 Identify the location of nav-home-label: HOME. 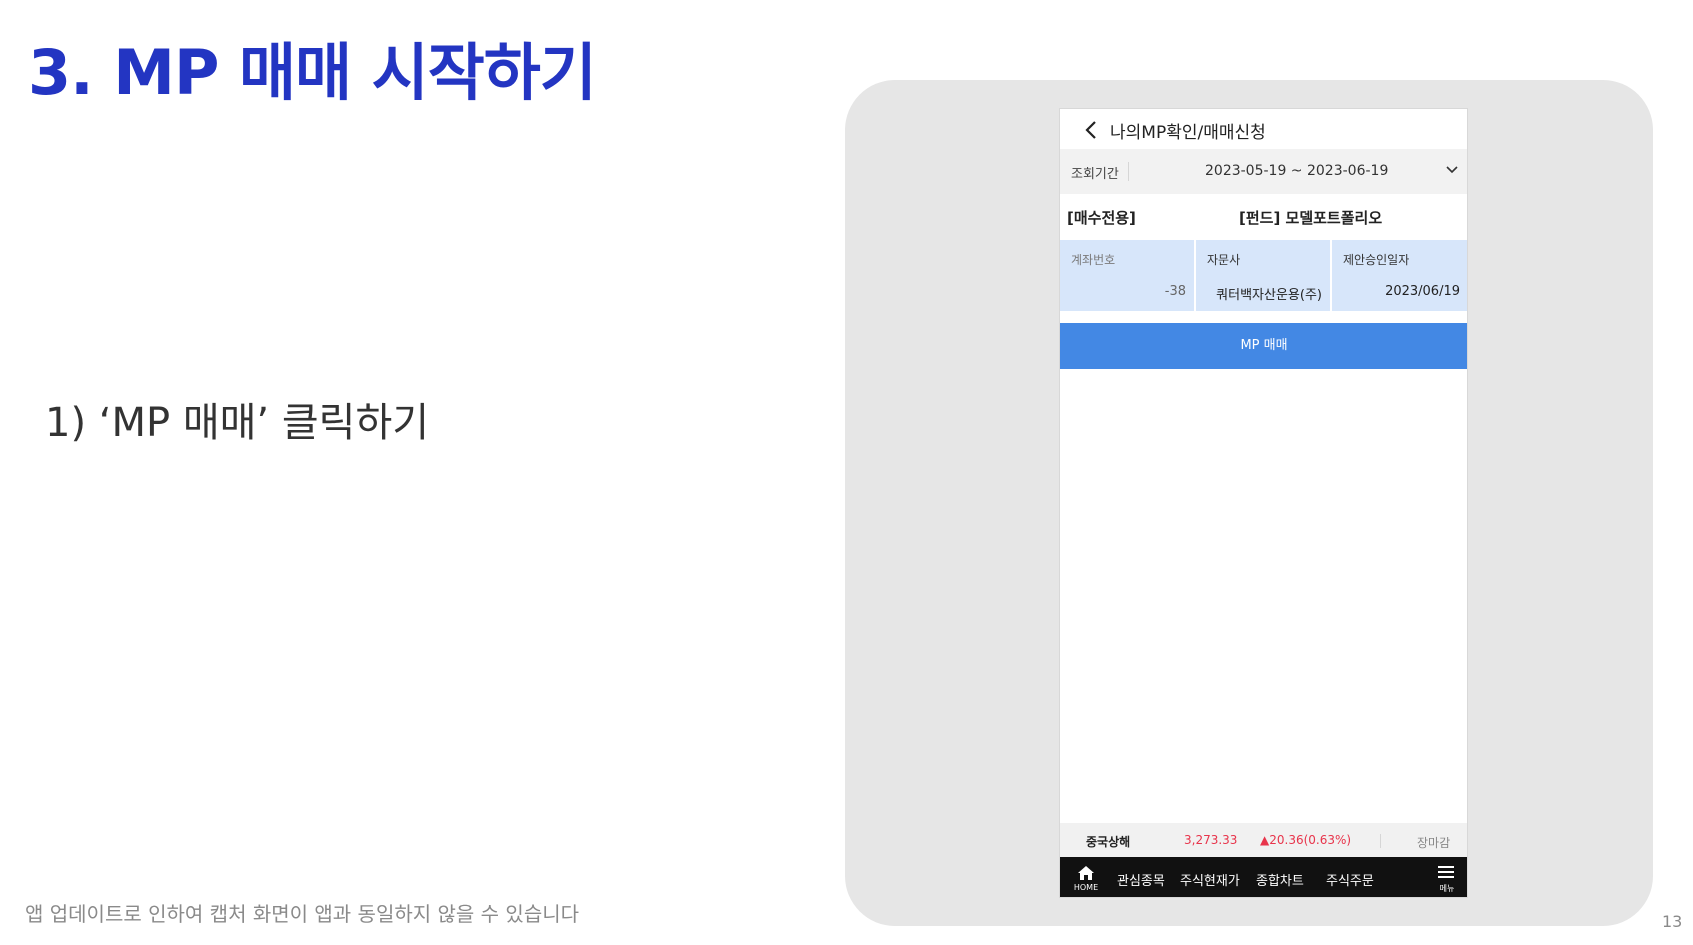
(1086, 887).